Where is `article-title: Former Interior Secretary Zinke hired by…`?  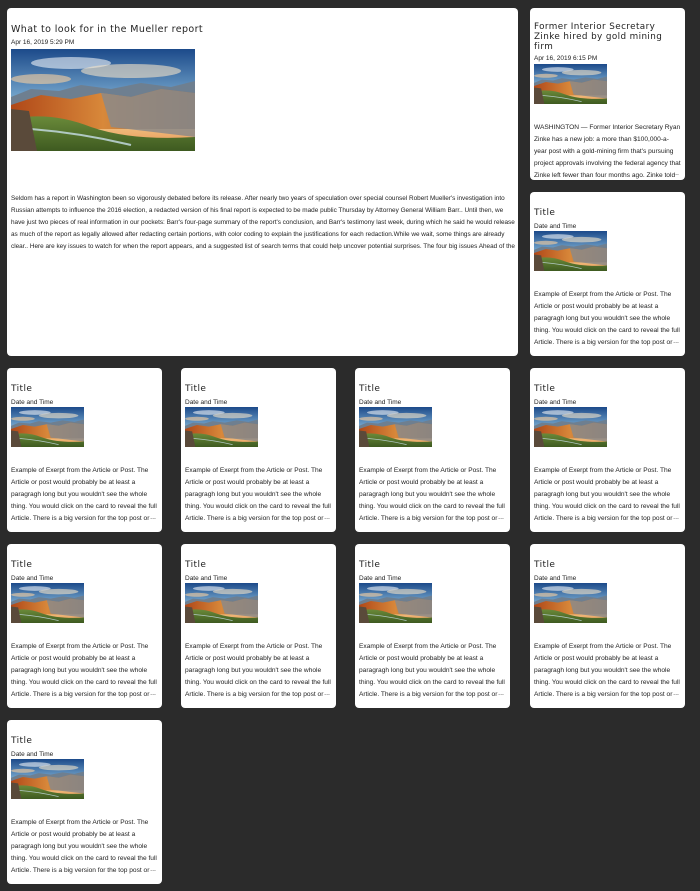
article-title: Former Interior Secretary Zinke hired by… is located at coordinates (607, 37).